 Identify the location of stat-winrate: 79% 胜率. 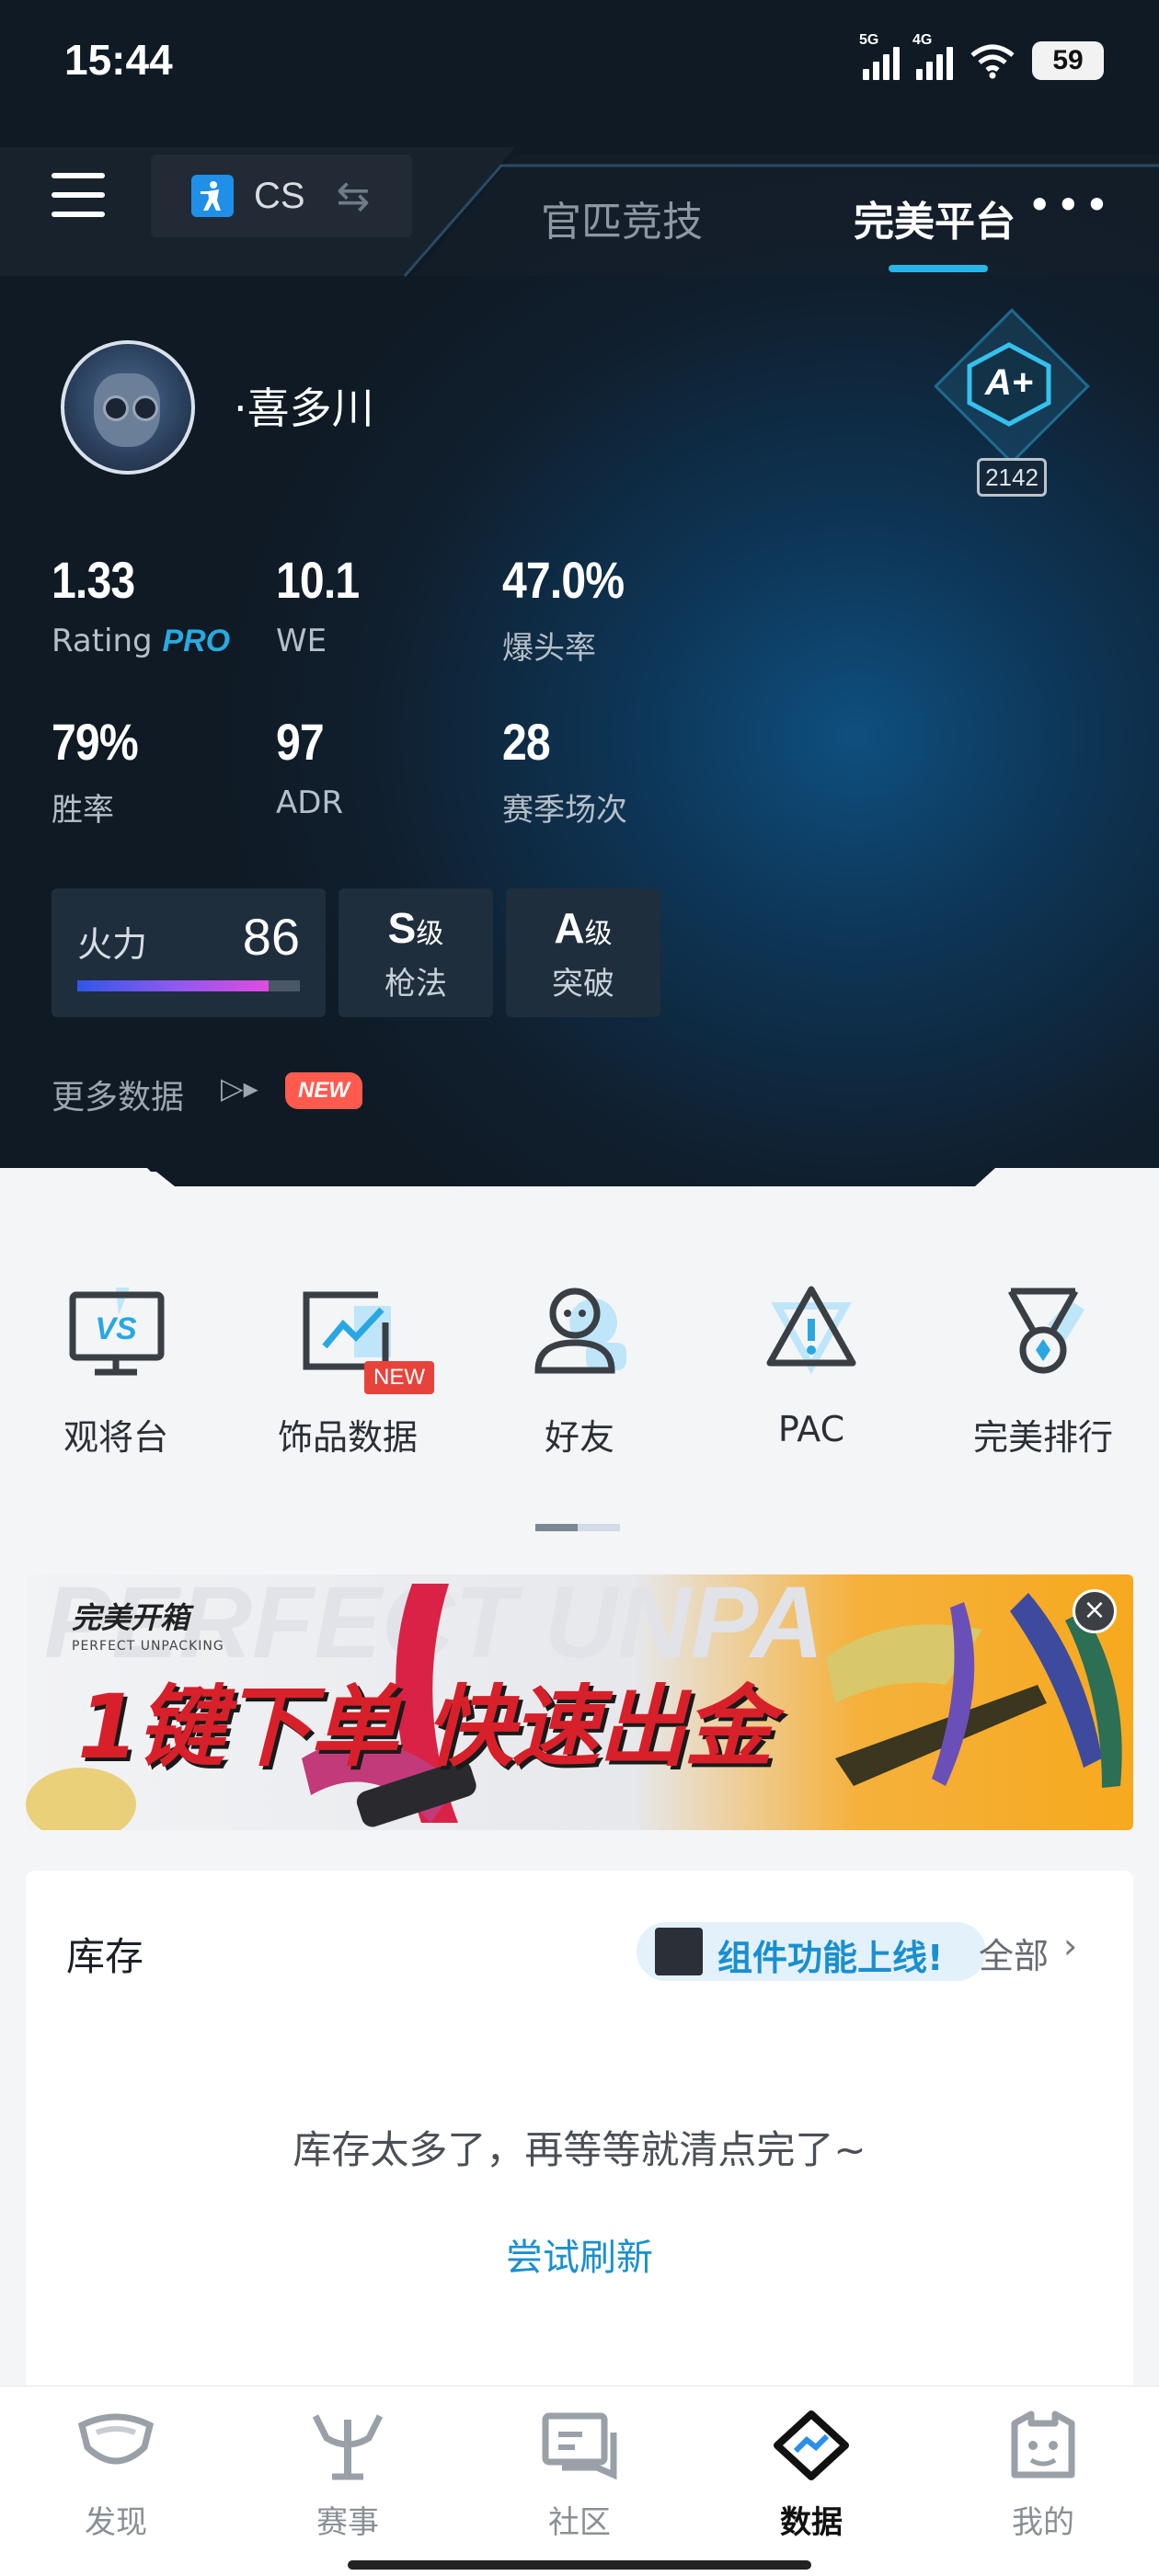
(102, 771).